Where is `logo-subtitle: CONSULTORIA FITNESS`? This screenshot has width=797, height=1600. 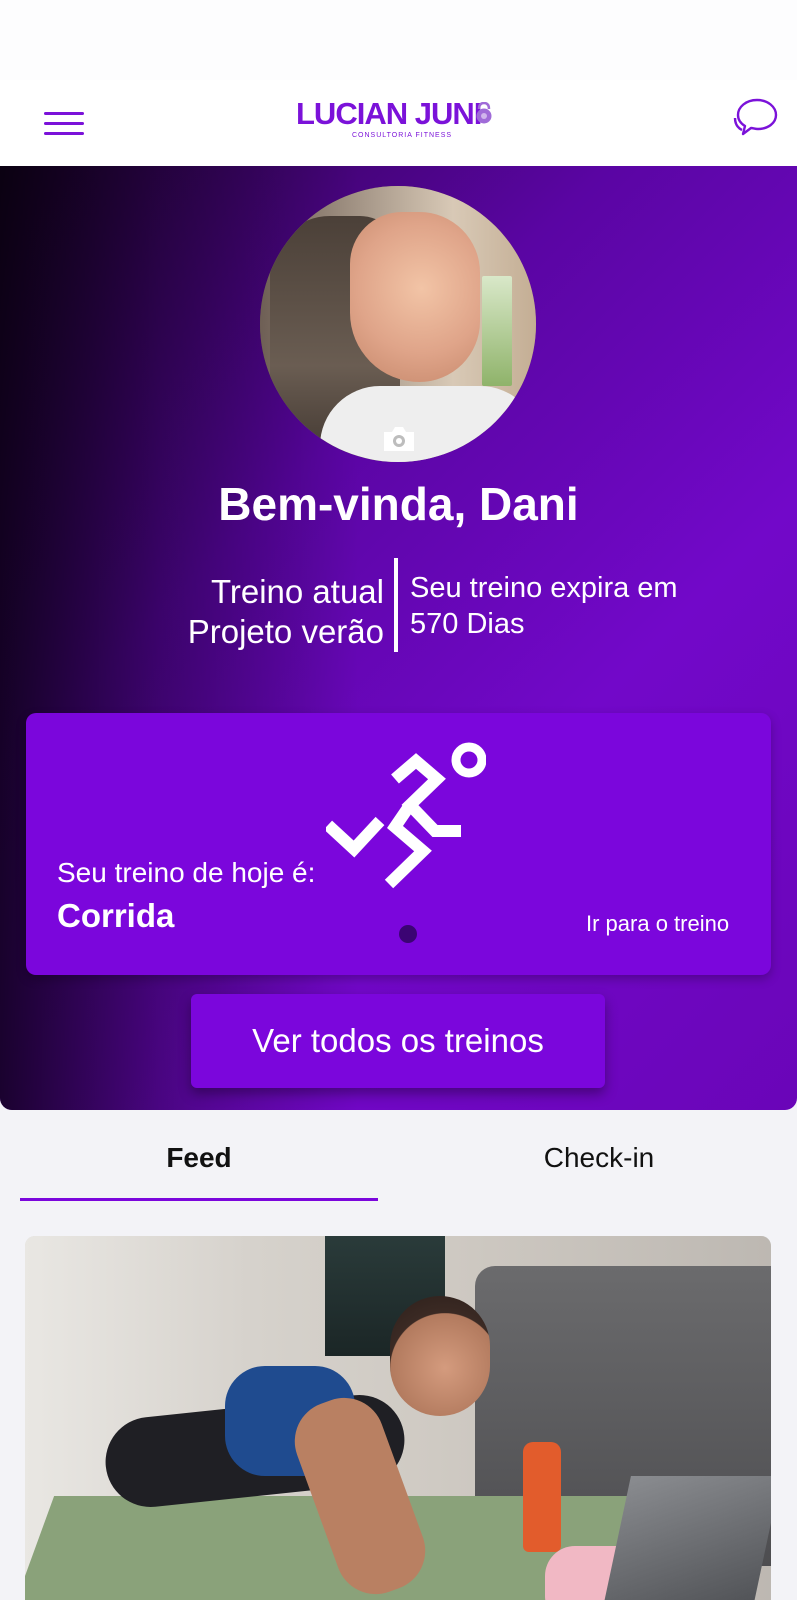
logo-subtitle: CONSULTORIA FITNESS is located at coordinates (402, 135).